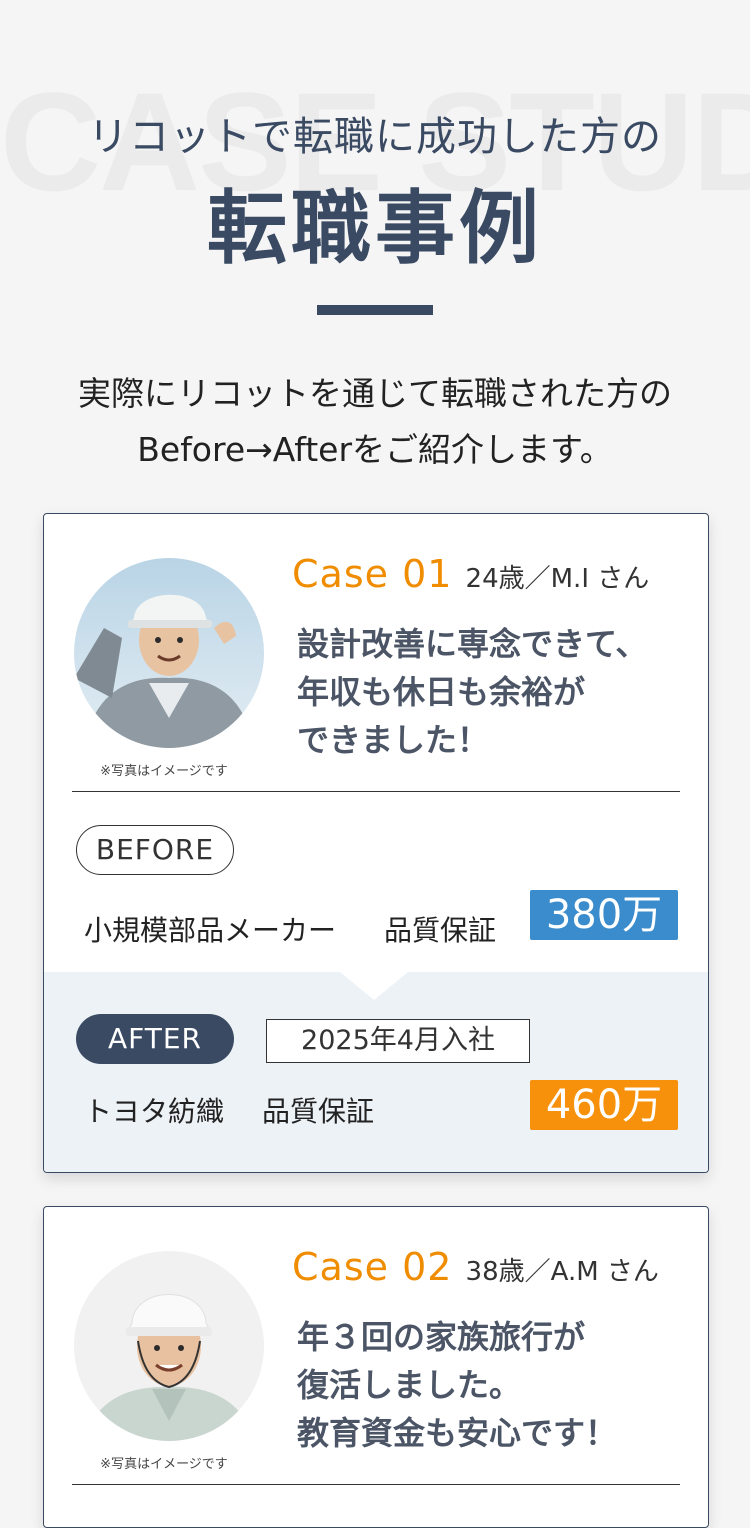  I want to click on case-01-photo, so click(169, 653).